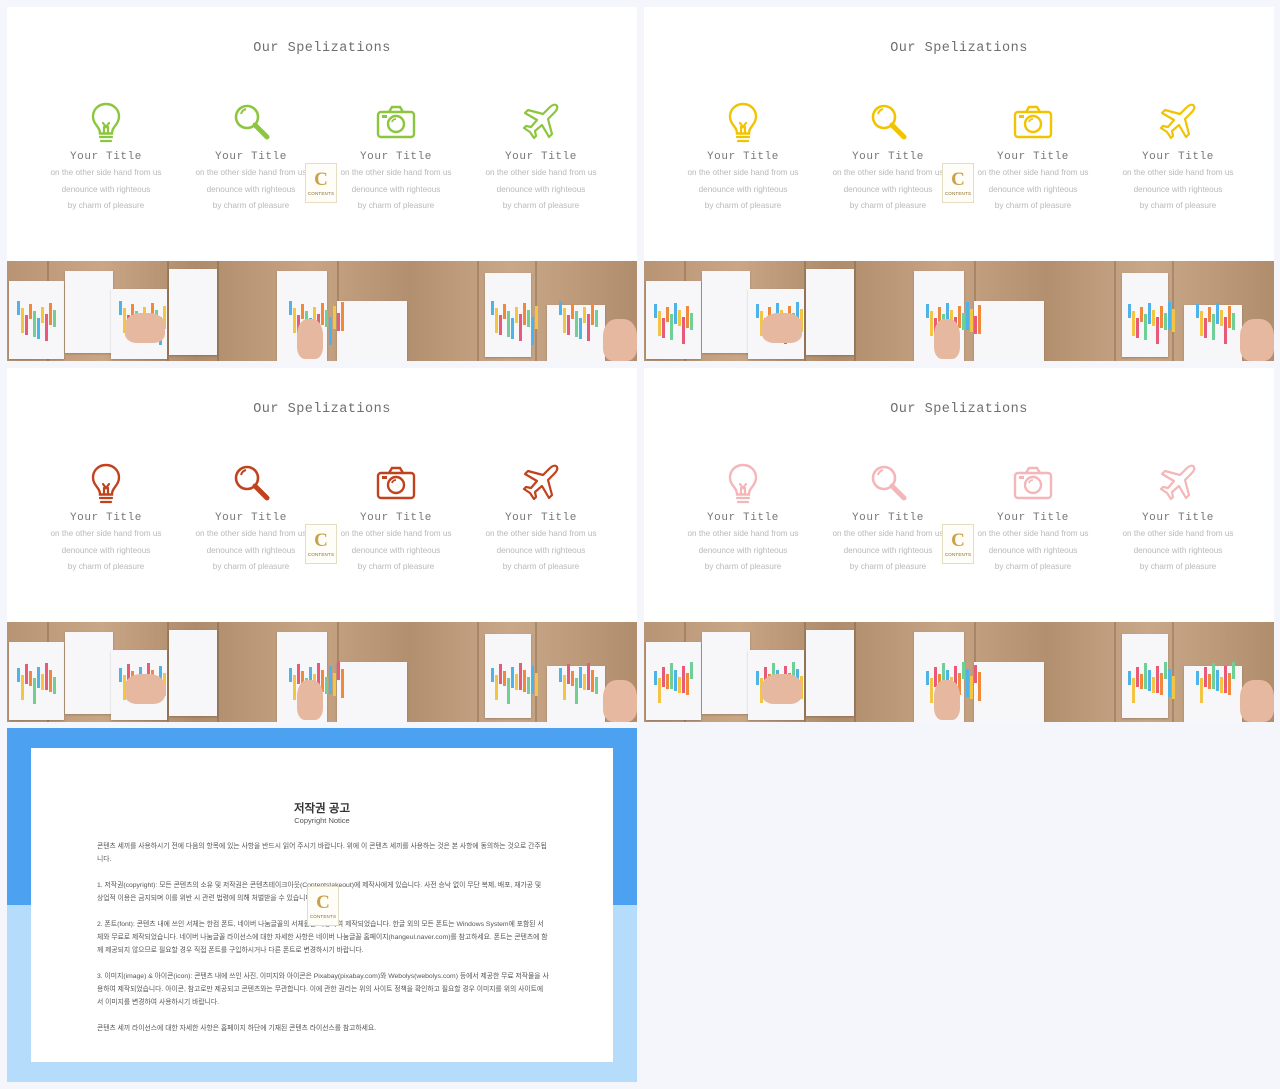  I want to click on airplane-icon, so click(1178, 483).